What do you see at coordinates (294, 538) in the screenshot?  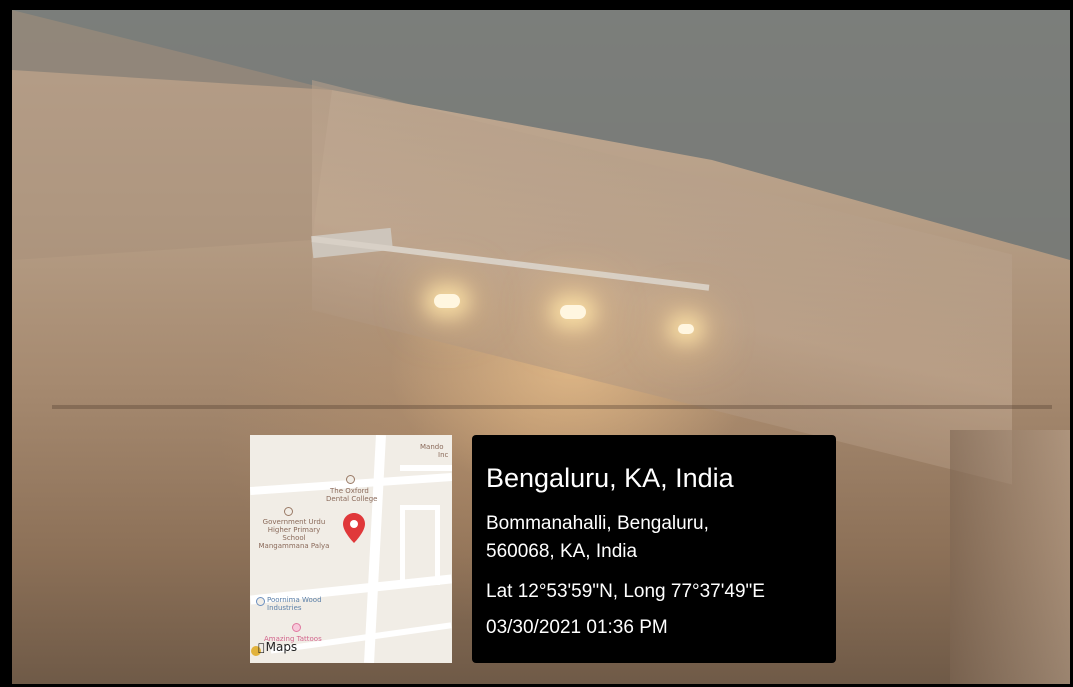 I see `map-label-urdu-3: School` at bounding box center [294, 538].